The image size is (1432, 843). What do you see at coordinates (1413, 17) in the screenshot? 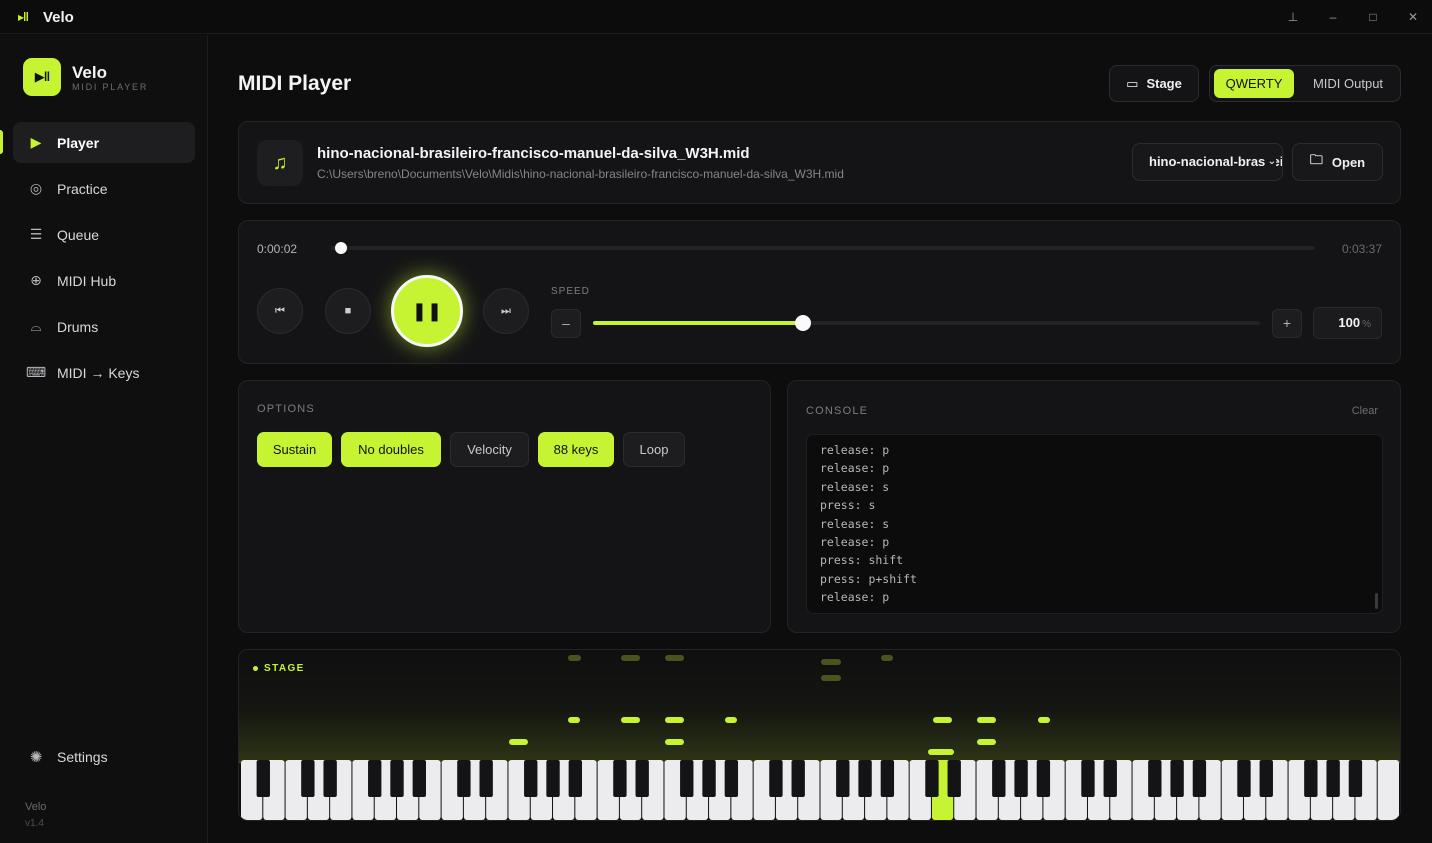
I see `close-icon: ✕` at bounding box center [1413, 17].